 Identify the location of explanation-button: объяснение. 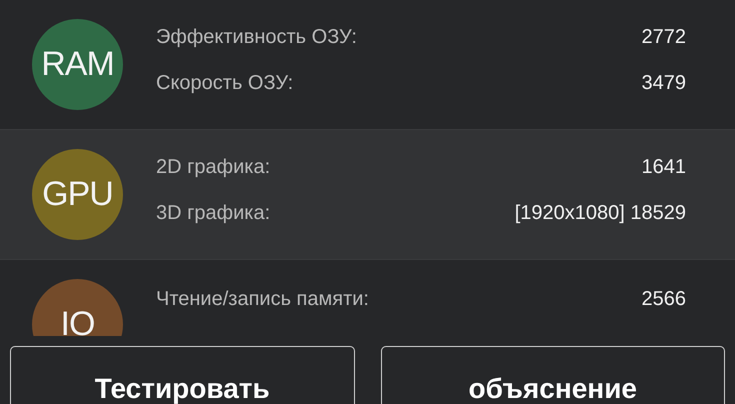
(552, 375).